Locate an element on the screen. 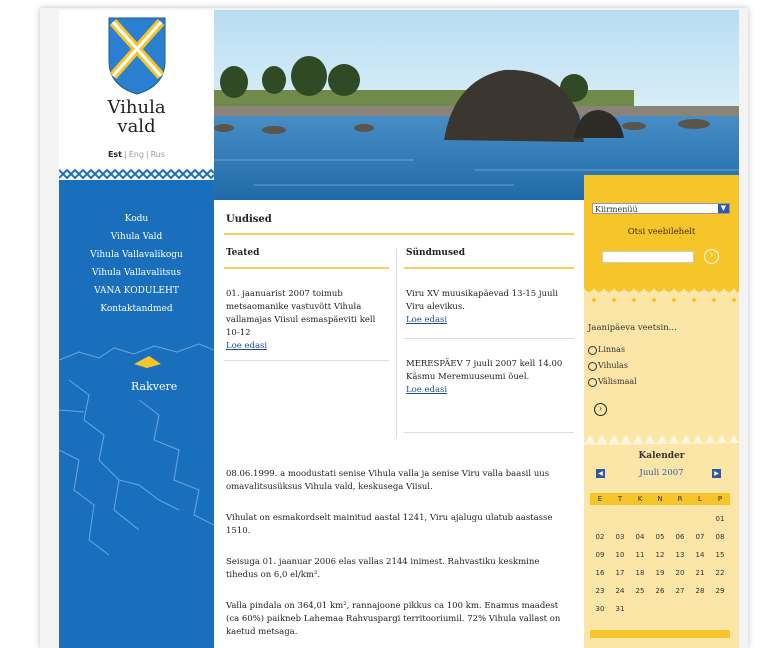 The width and height of the screenshot is (783, 648). title-divider is located at coordinates (399, 234).